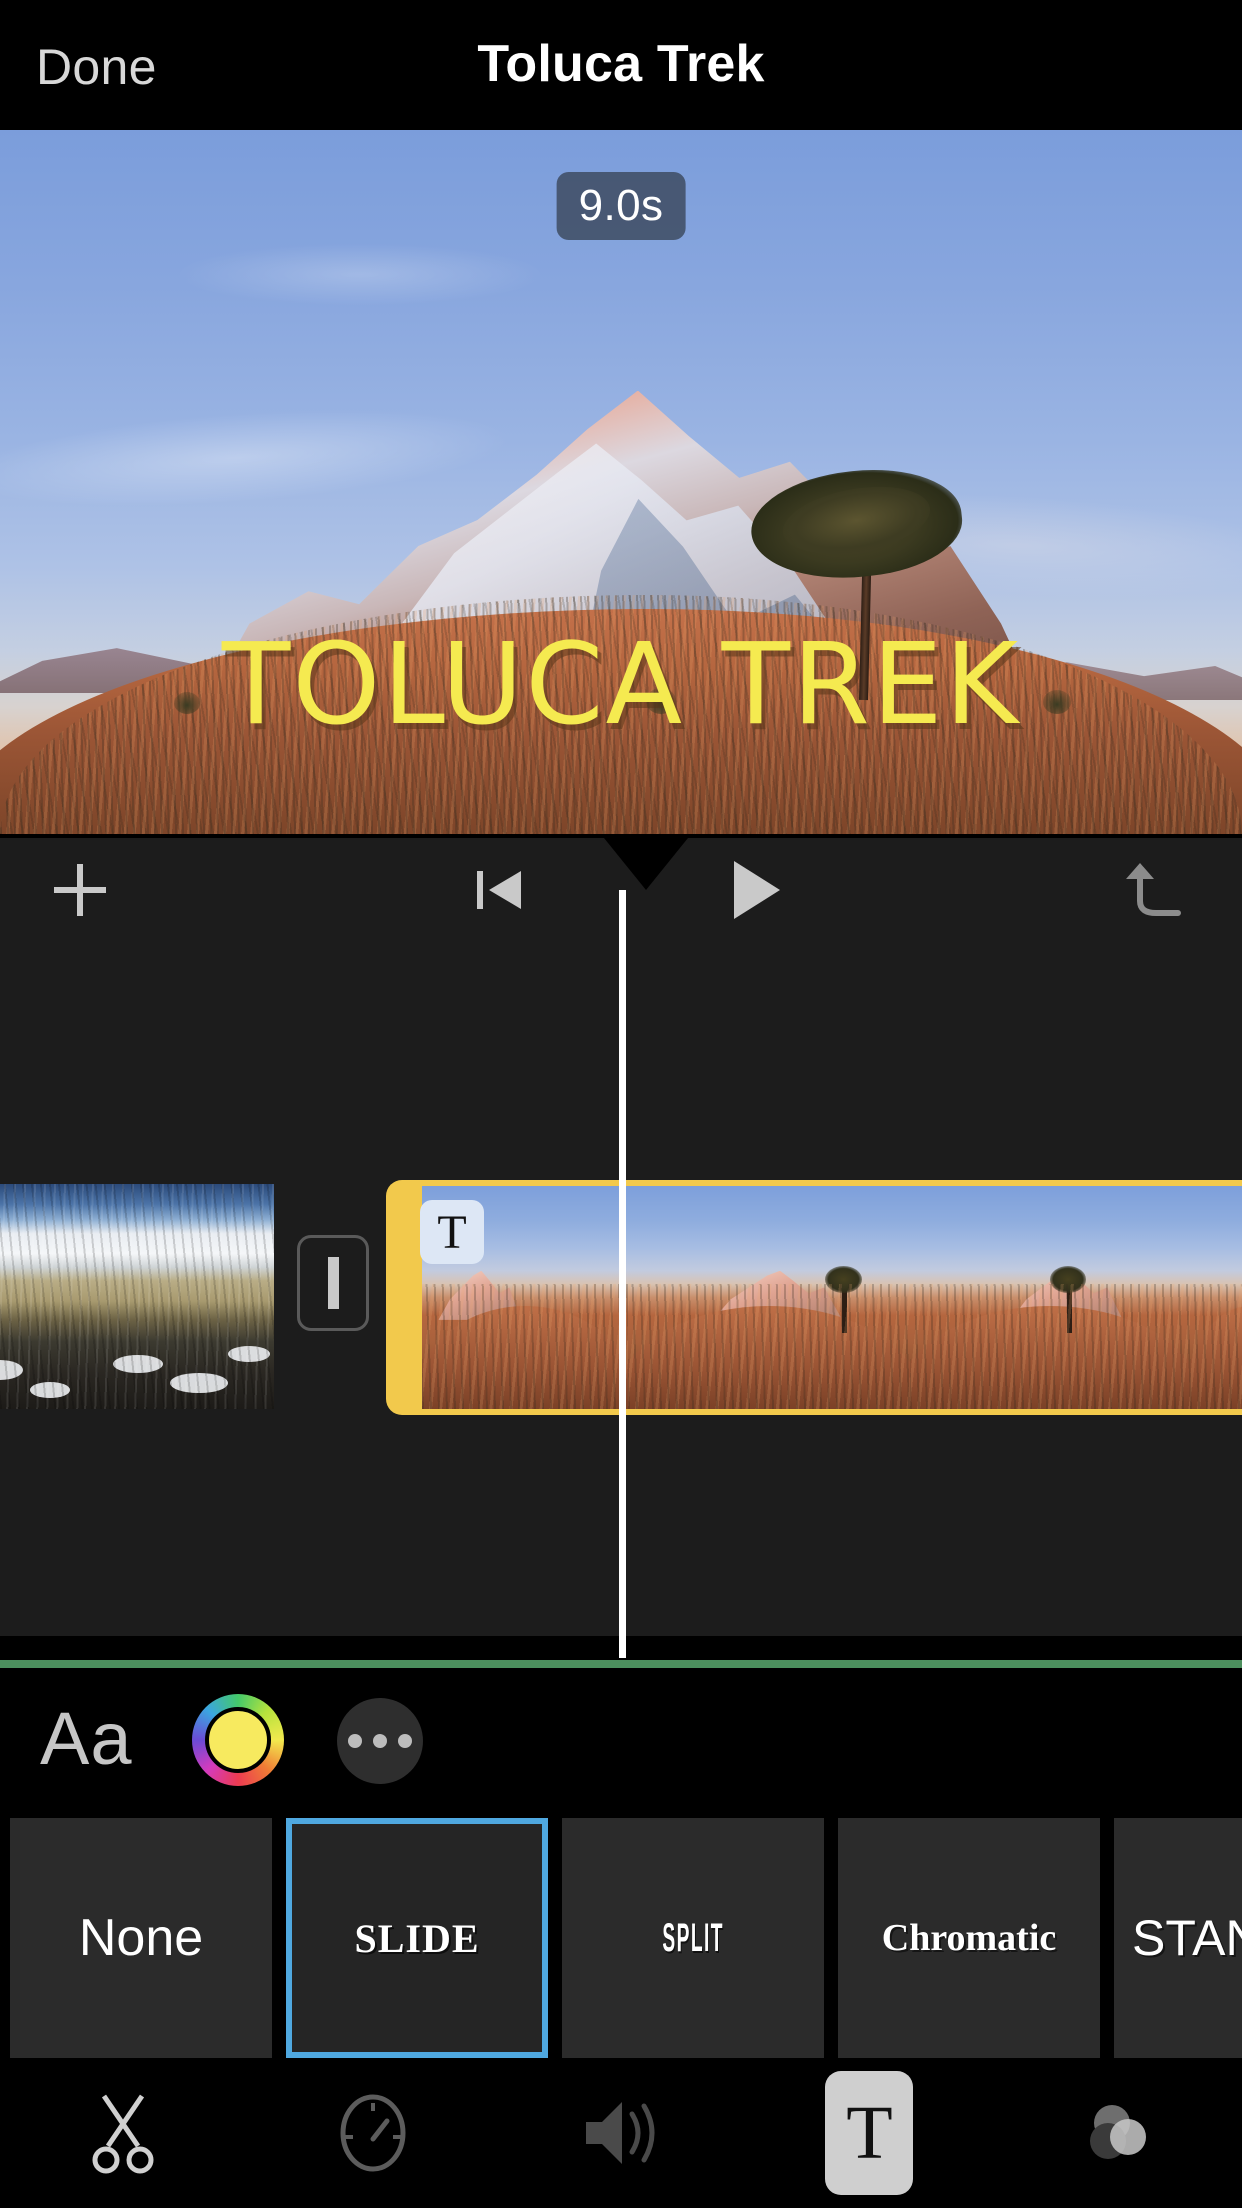 The width and height of the screenshot is (1242, 2208). I want to click on tab-titles: T, so click(869, 2133).